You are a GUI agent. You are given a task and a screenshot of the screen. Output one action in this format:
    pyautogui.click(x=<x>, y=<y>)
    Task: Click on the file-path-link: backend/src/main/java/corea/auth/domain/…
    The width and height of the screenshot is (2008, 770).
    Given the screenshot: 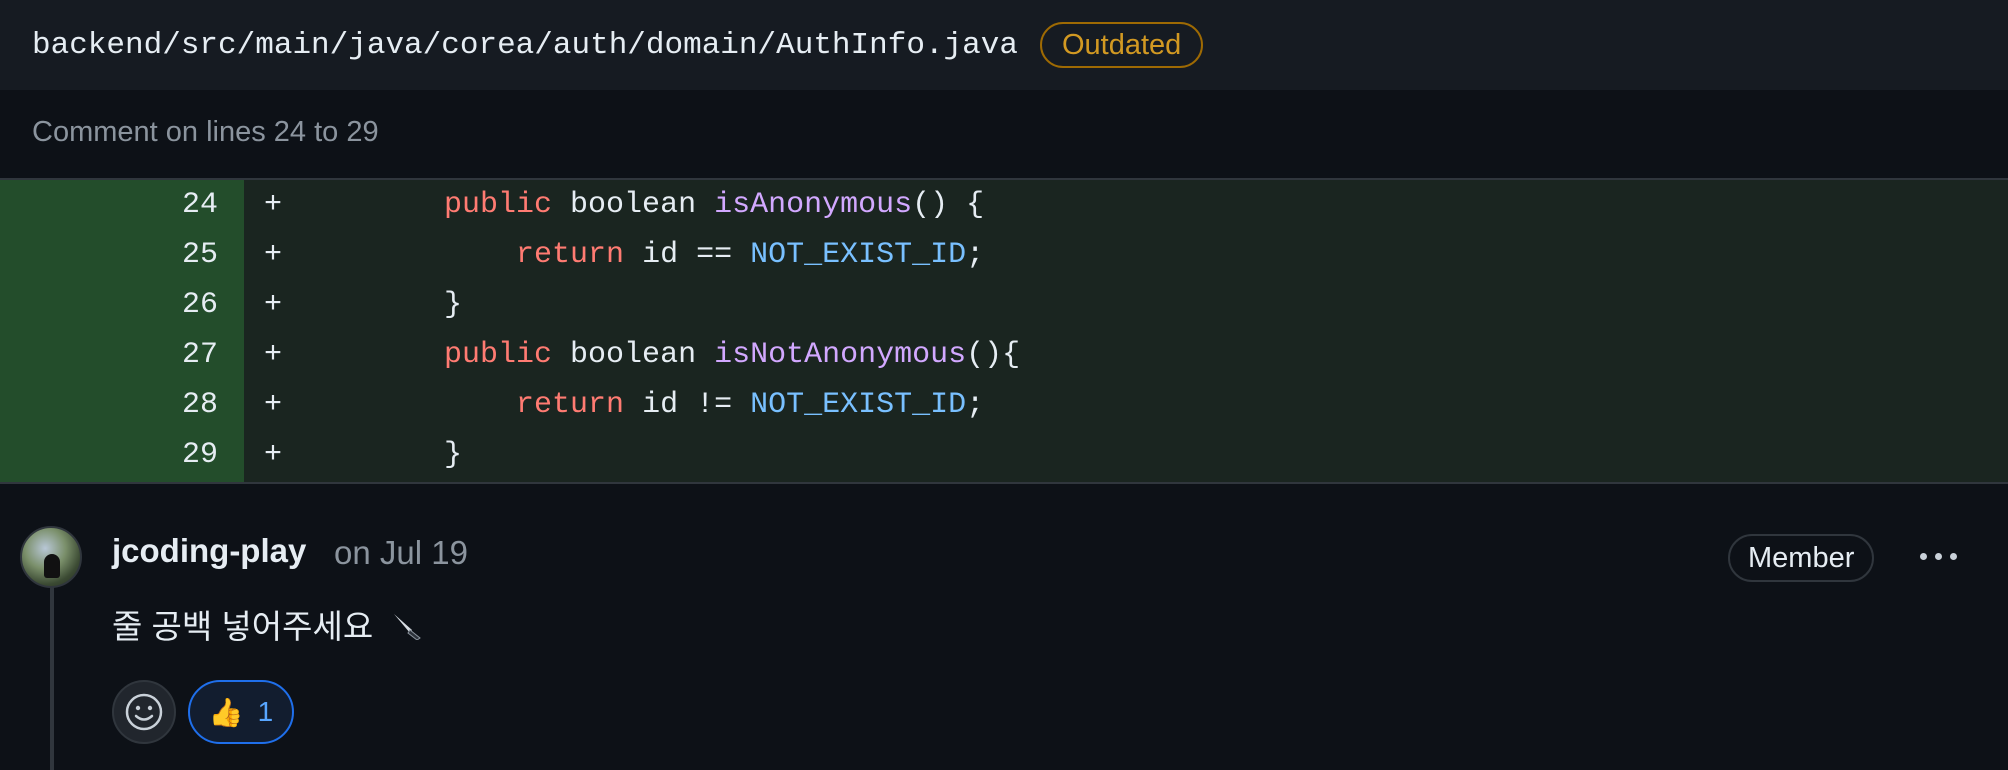 What is the action you would take?
    pyautogui.click(x=525, y=45)
    